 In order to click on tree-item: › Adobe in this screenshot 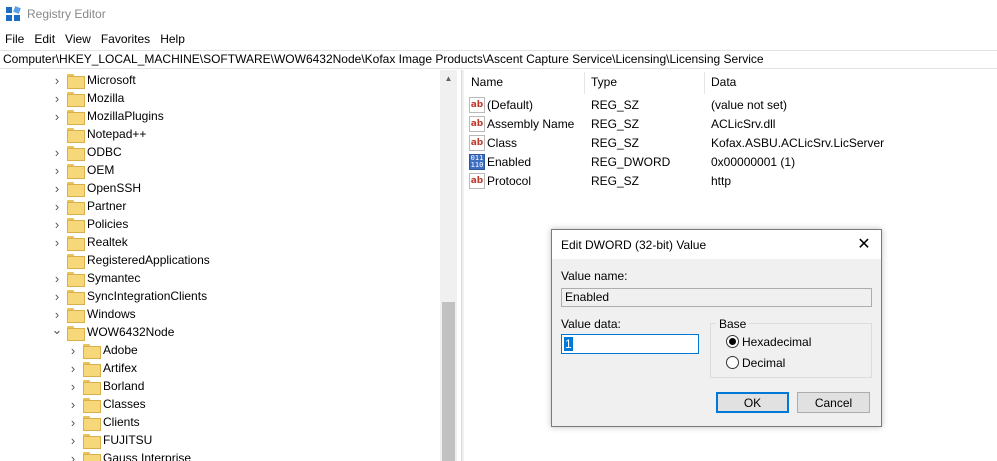, I will do `click(103, 350)`.